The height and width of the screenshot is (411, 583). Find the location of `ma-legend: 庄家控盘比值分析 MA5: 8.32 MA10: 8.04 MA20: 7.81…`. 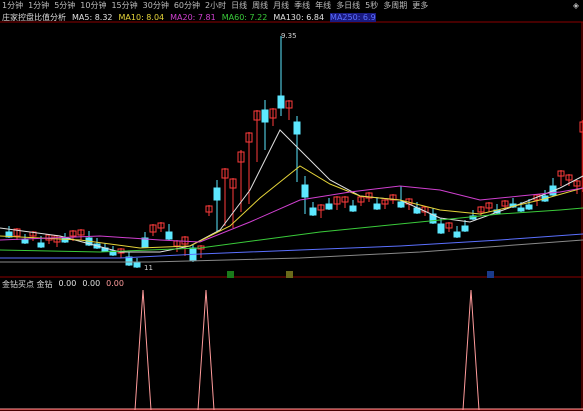

ma-legend: 庄家控盘比值分析 MA5: 8.32 MA10: 8.04 MA20: 7.81… is located at coordinates (192, 17).